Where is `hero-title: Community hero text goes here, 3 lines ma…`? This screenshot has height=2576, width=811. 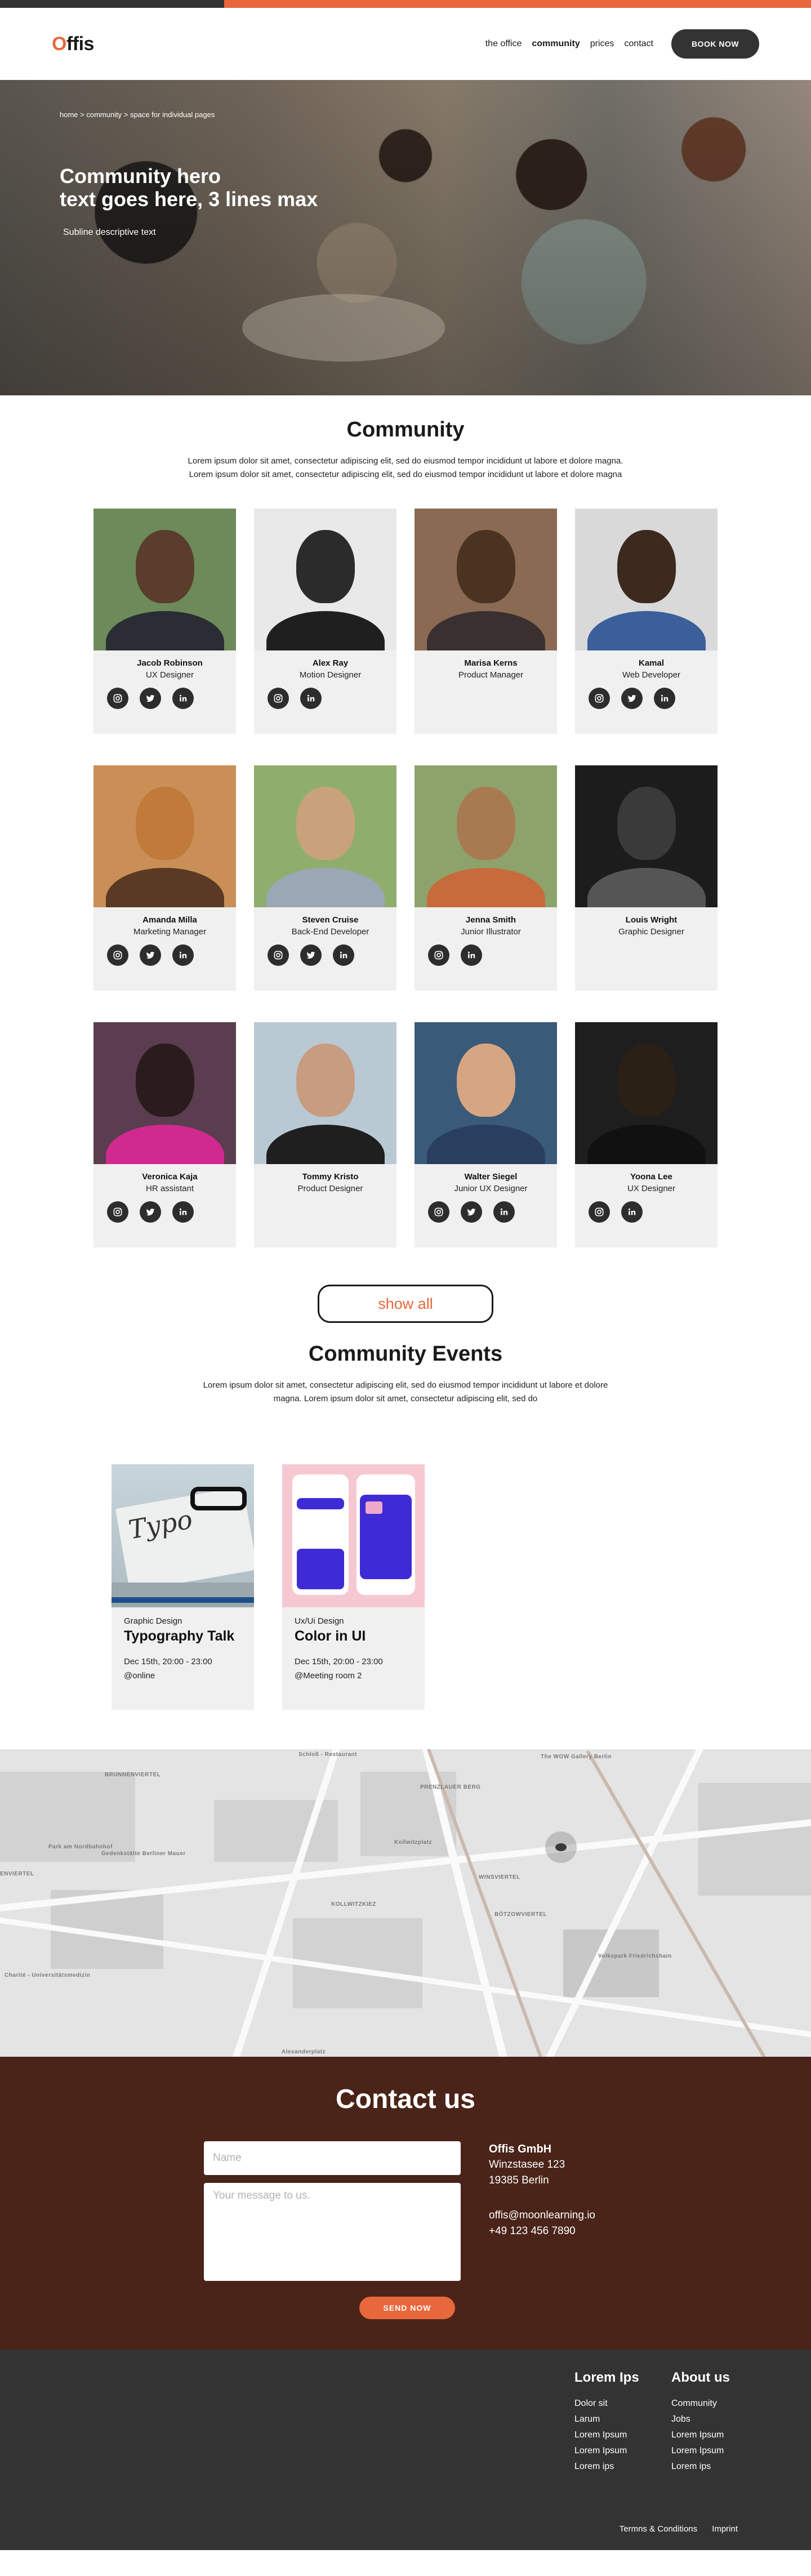
hero-title: Community hero text goes here, 3 lines ma… is located at coordinates (189, 188).